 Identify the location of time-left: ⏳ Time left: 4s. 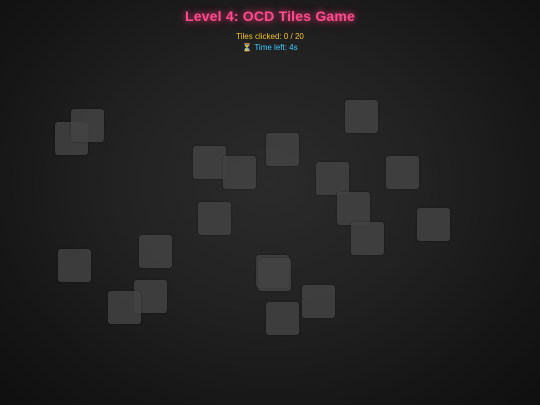
(270, 47).